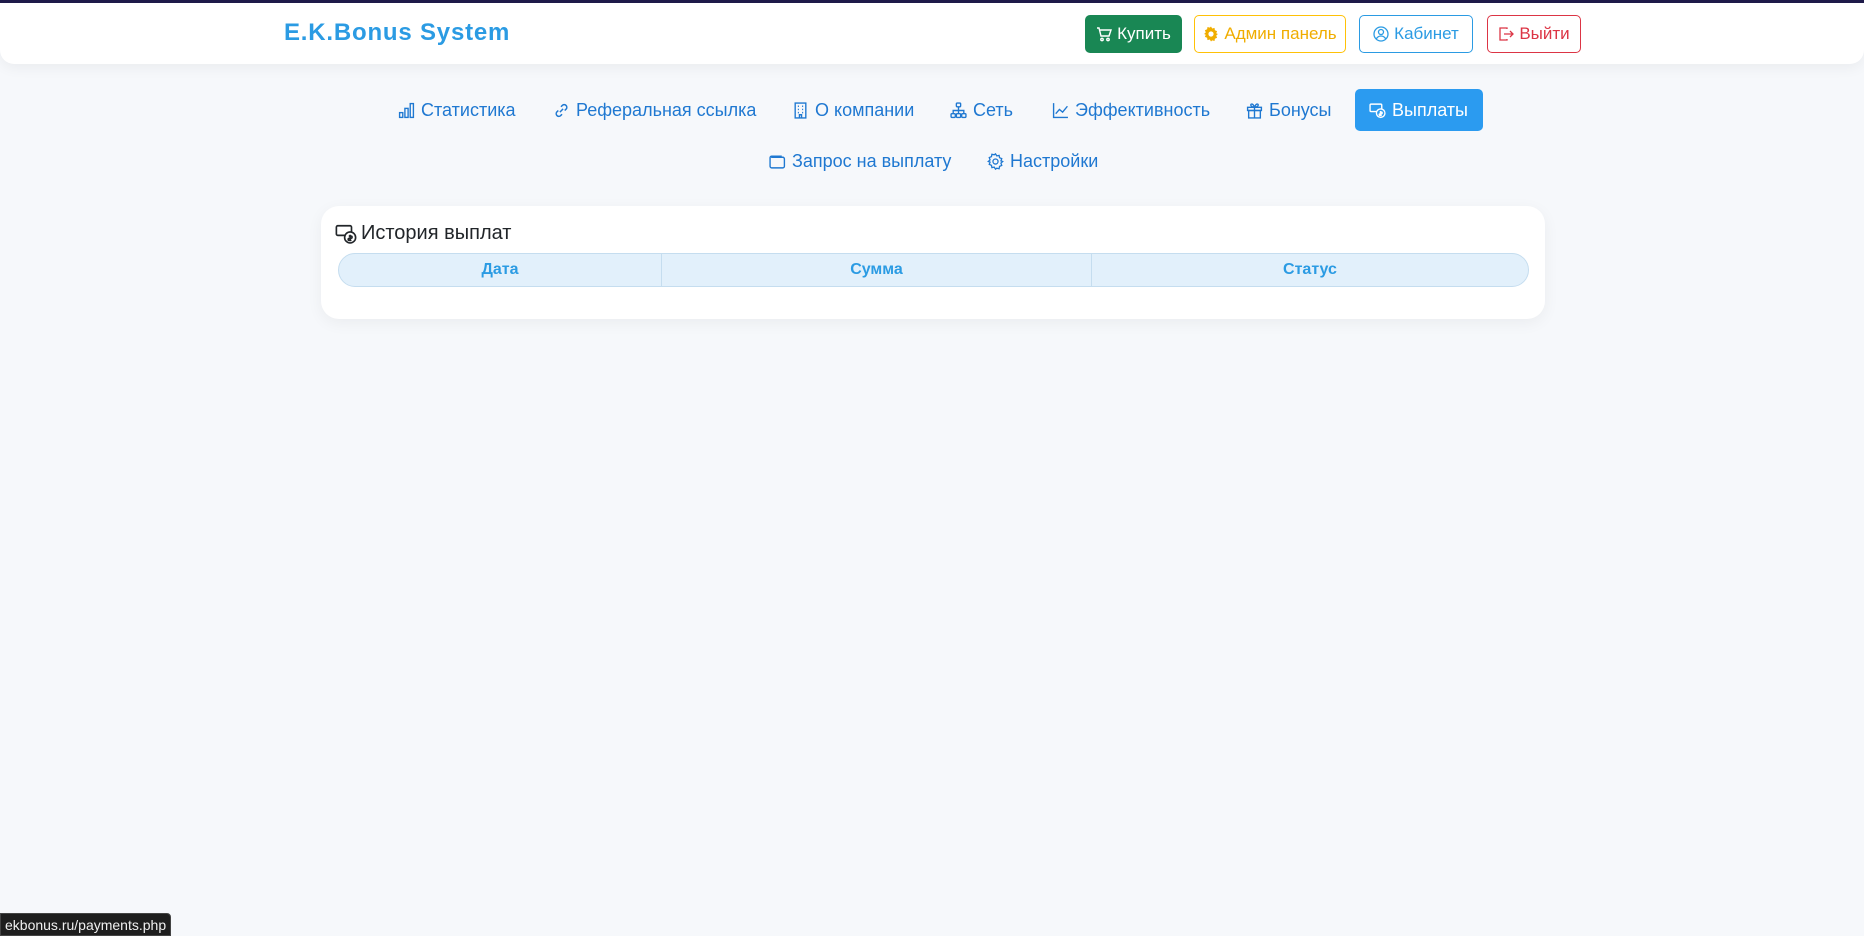 The image size is (1864, 936). What do you see at coordinates (1144, 33) in the screenshot?
I see `buy-label: Купить` at bounding box center [1144, 33].